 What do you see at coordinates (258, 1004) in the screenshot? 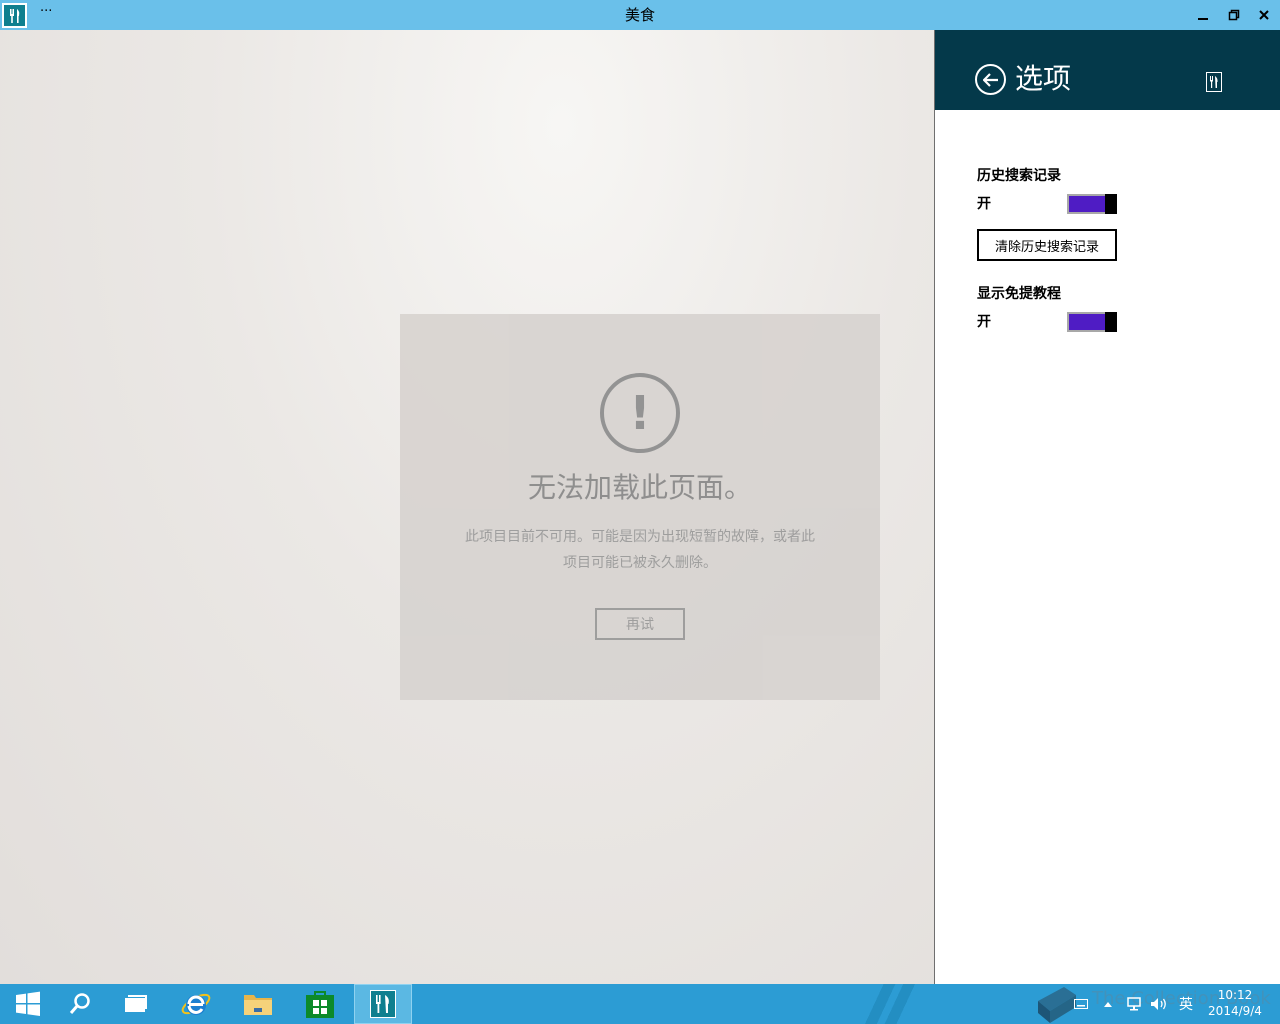
I see `file-explorer-icon` at bounding box center [258, 1004].